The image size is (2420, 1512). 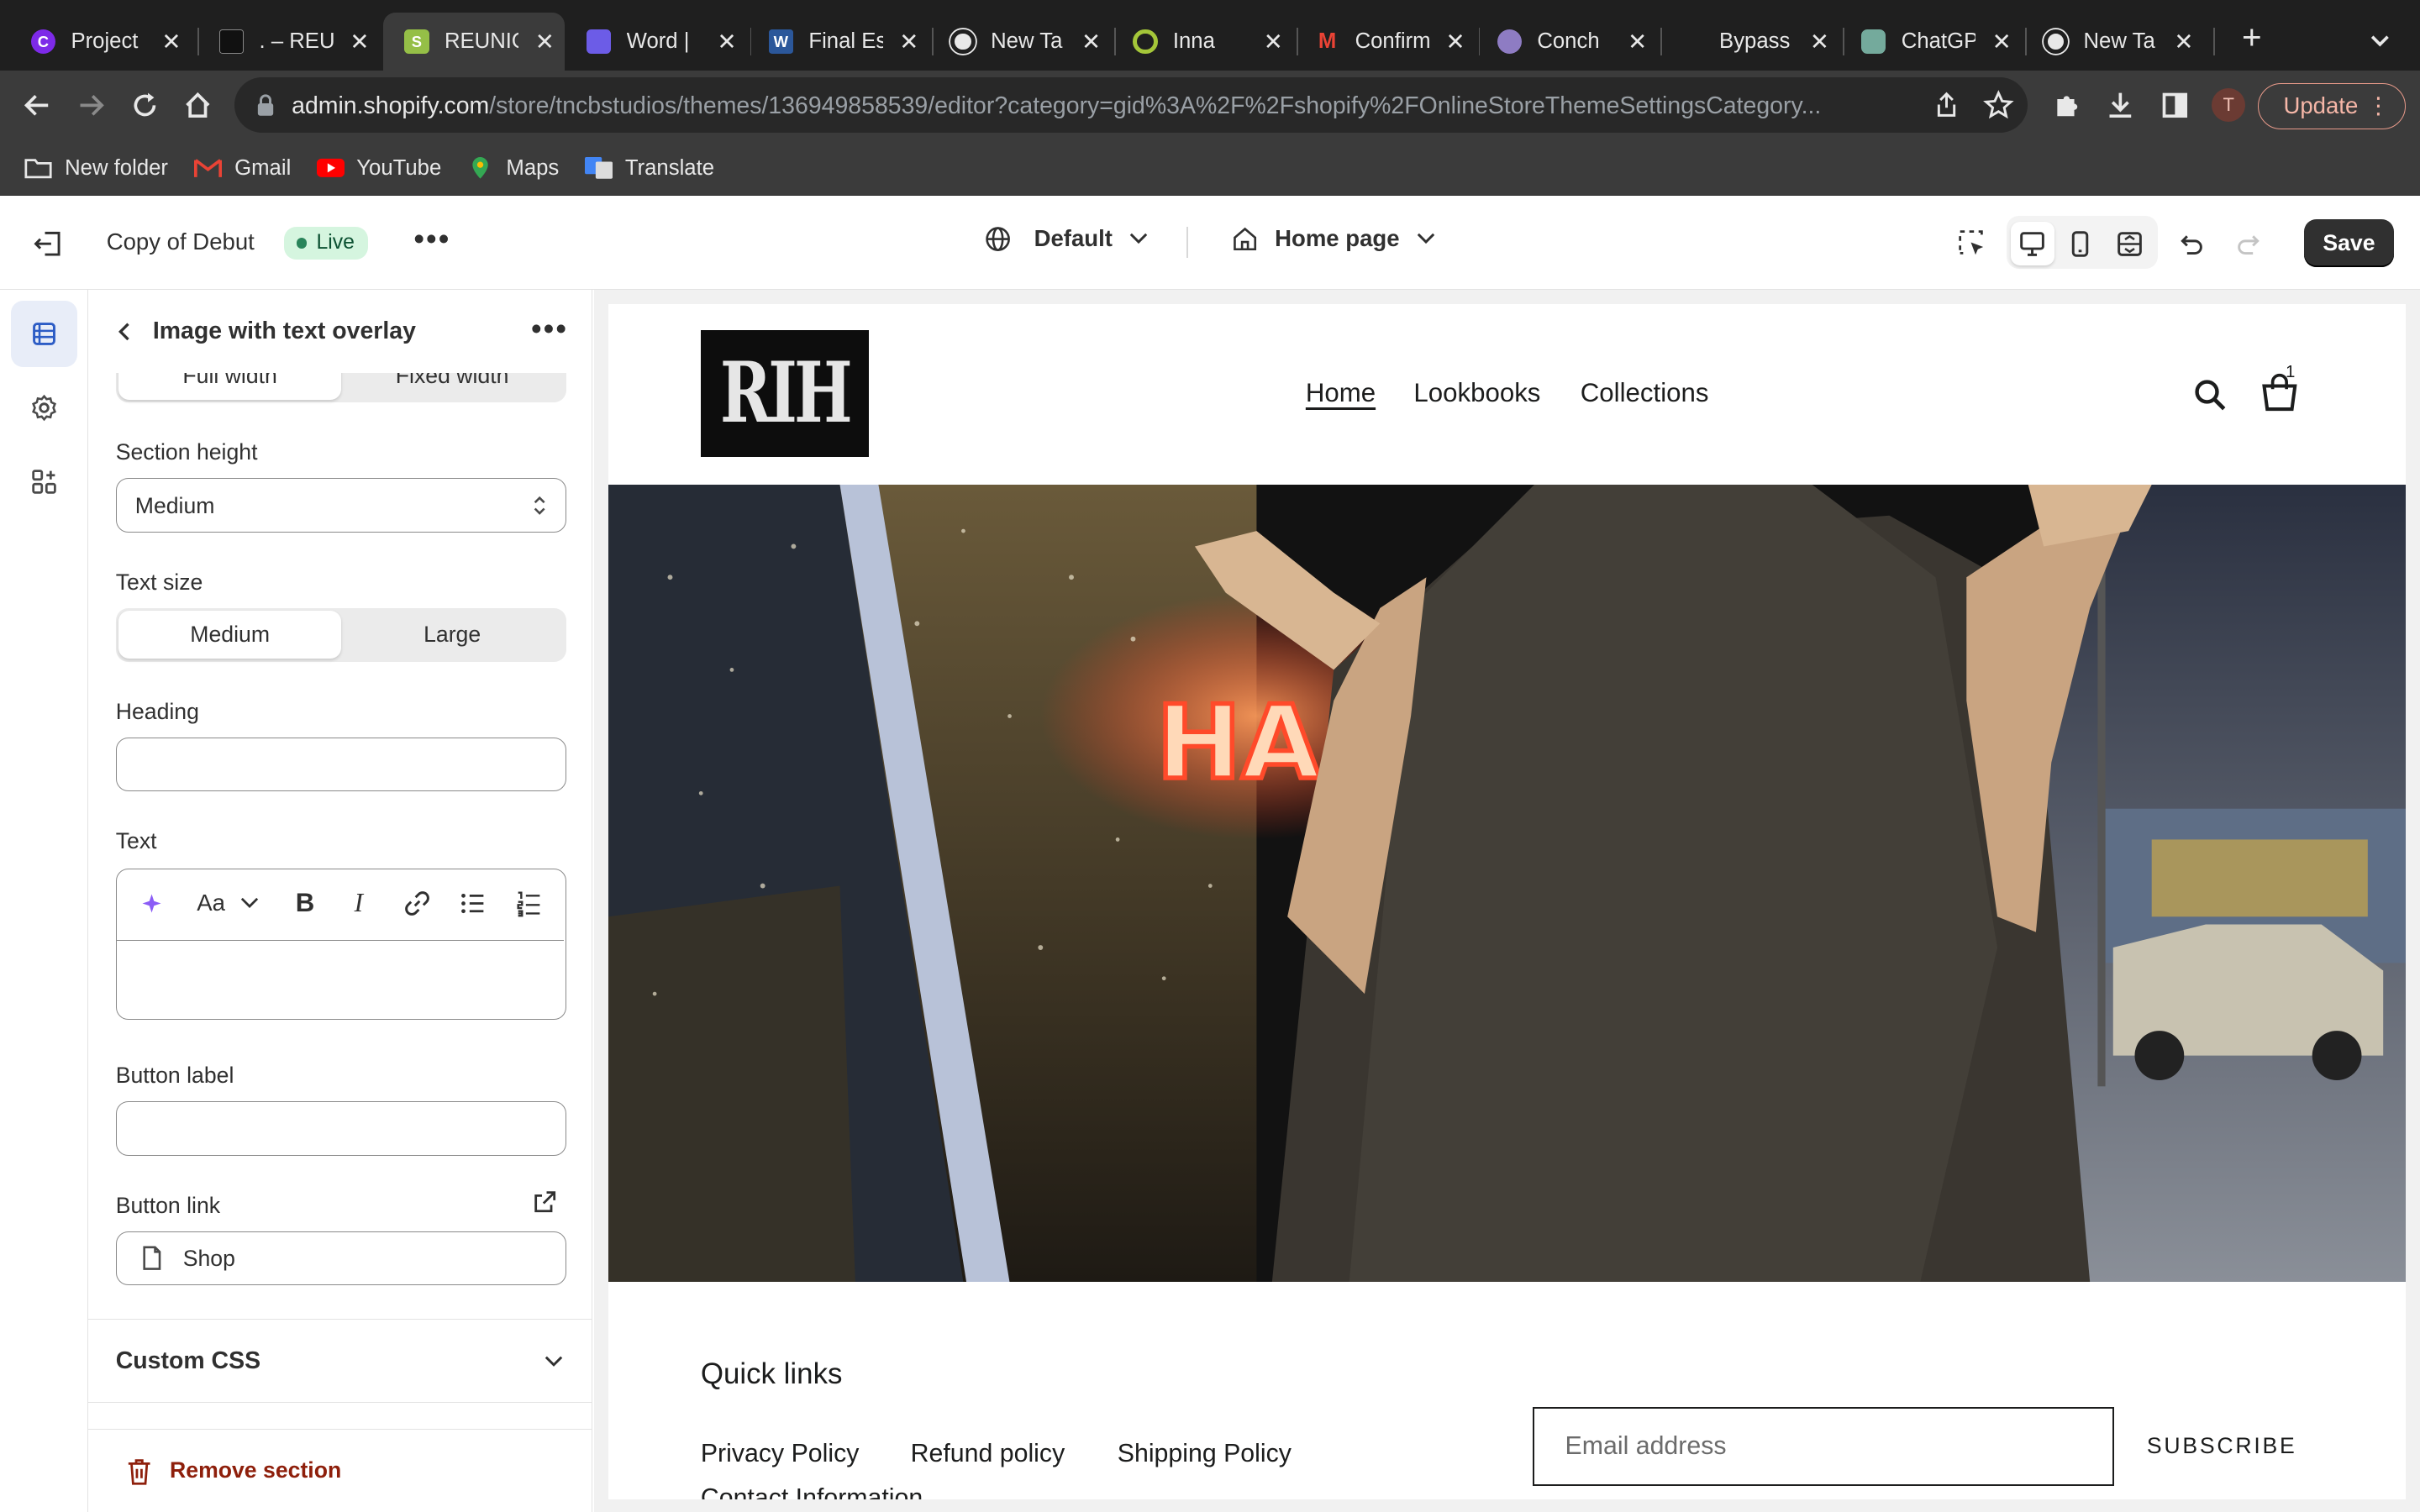 I want to click on browser-tab: . – REU ✕, so click(x=288, y=42).